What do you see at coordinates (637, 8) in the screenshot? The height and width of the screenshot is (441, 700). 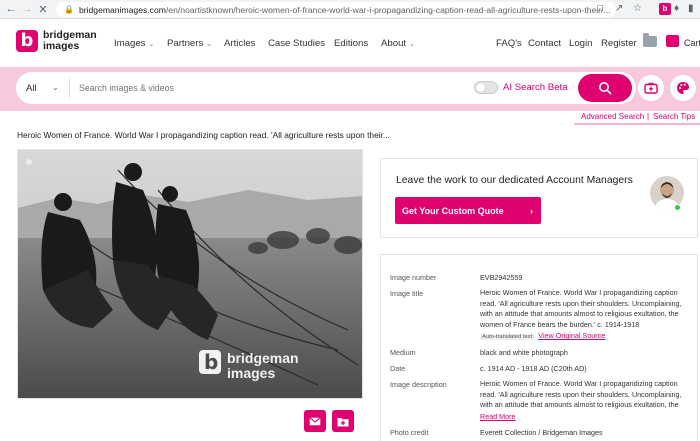 I see `bookmark-star-icon: ☆` at bounding box center [637, 8].